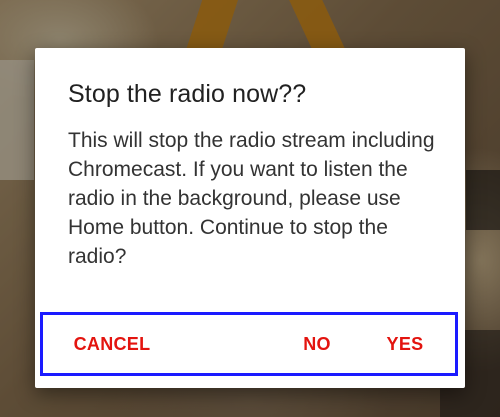  Describe the element at coordinates (405, 344) in the screenshot. I see `yes-button: YES` at that location.